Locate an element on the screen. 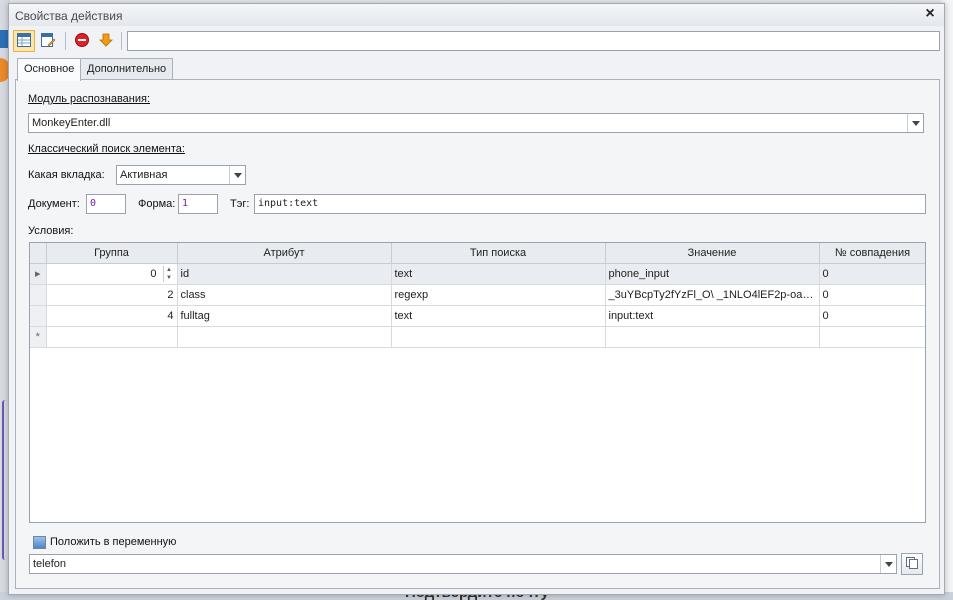 The width and height of the screenshot is (953, 600). group-cell-editor: 0 ▲ ▼ is located at coordinates (112, 274).